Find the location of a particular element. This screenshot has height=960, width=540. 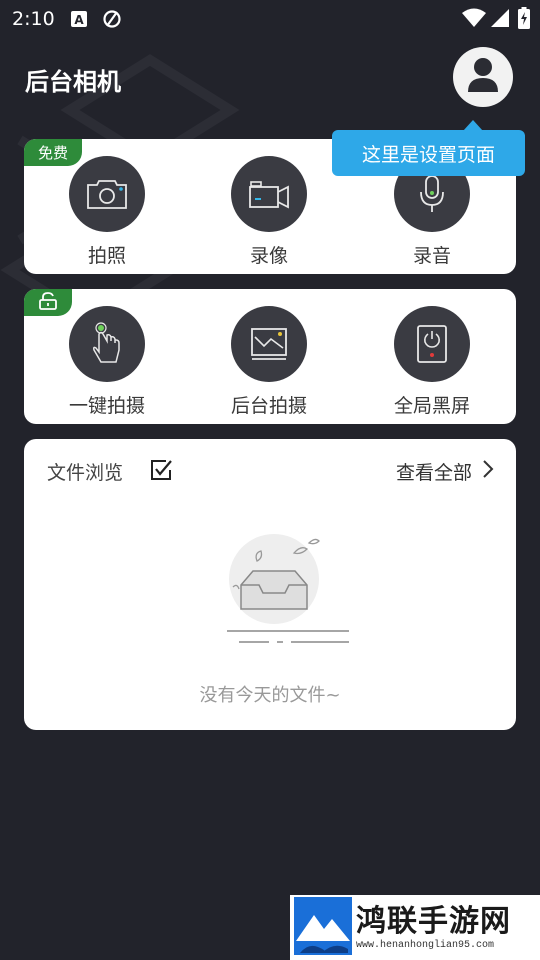

view-all-link: 查看全部 is located at coordinates (445, 471).